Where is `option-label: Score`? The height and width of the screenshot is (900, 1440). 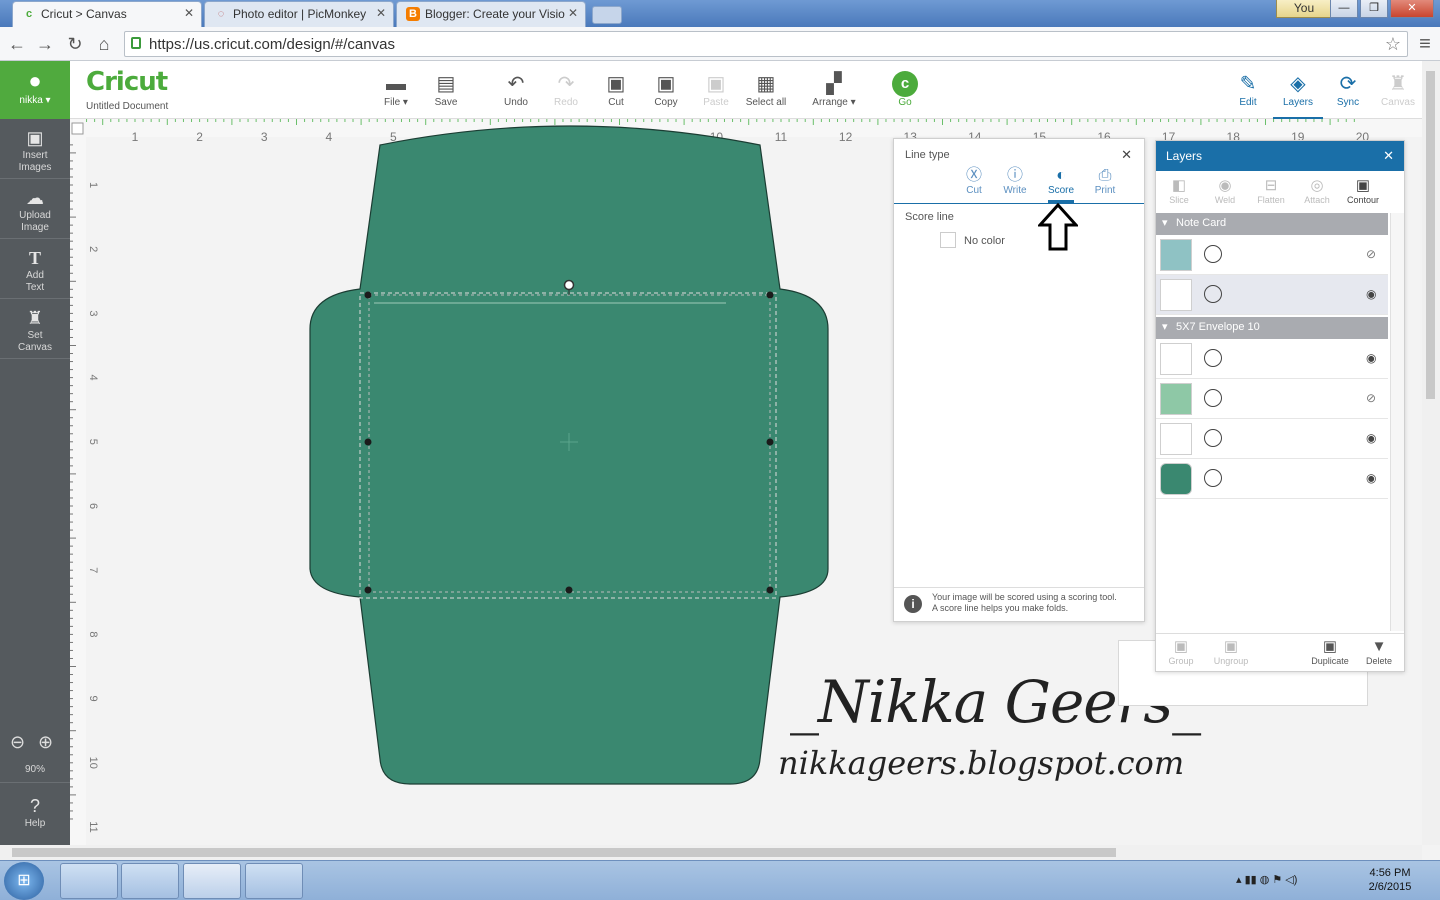 option-label: Score is located at coordinates (1061, 190).